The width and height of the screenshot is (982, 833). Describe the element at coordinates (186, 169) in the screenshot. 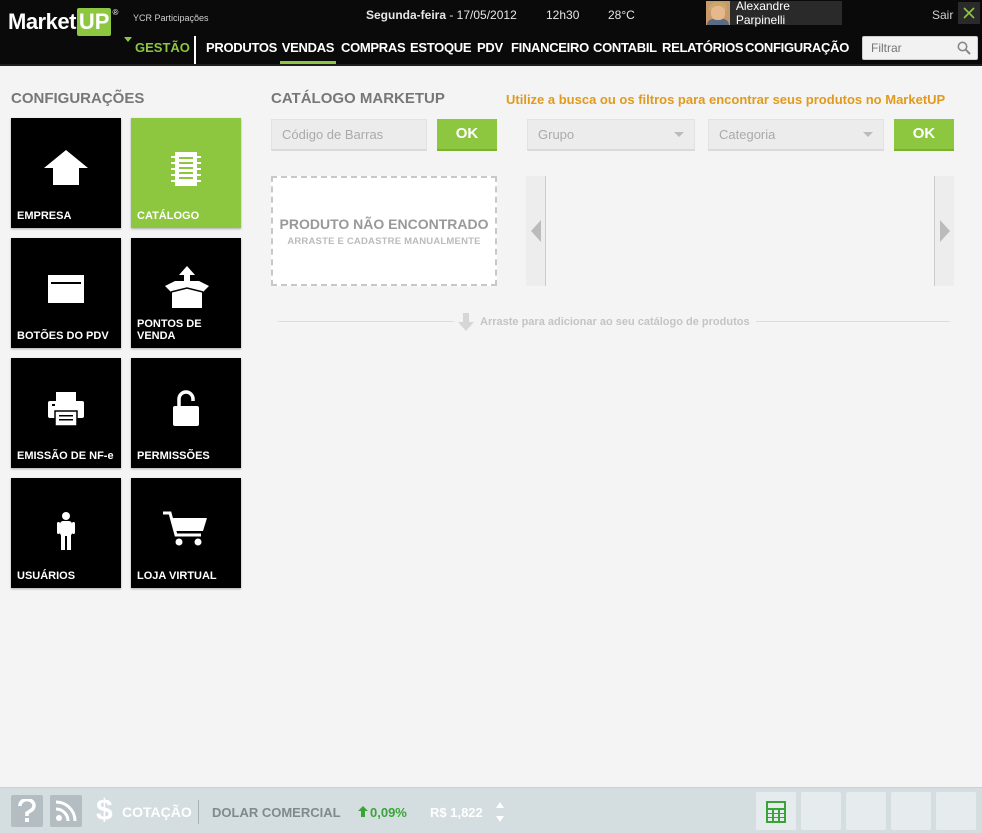

I see `catalog-icon` at that location.